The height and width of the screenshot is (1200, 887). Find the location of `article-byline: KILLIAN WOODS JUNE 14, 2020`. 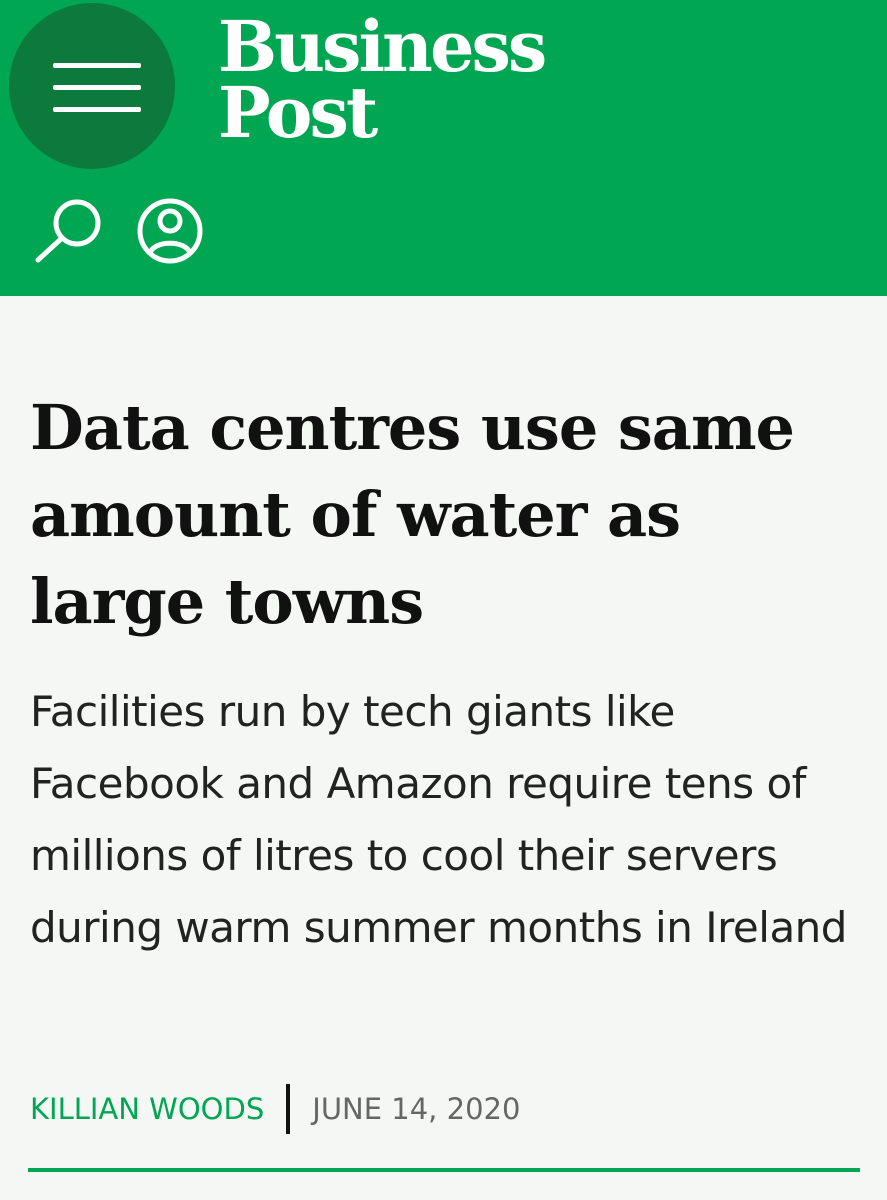

article-byline: KILLIAN WOODS JUNE 14, 2020 is located at coordinates (275, 1109).